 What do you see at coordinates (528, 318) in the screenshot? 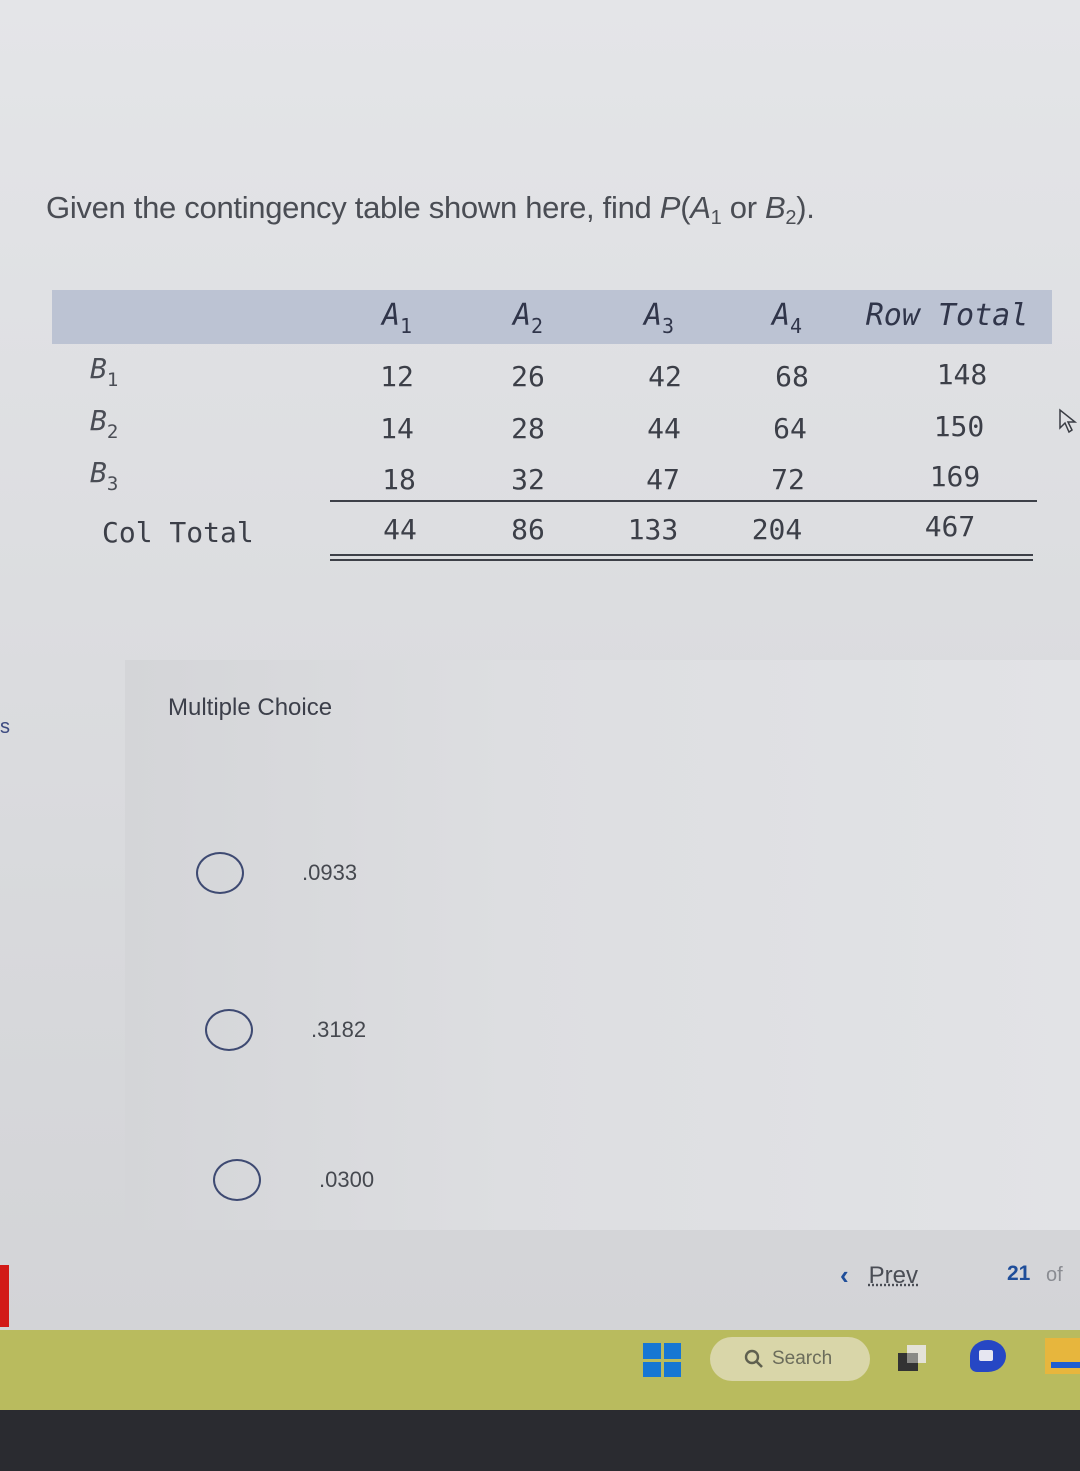
I see `col-header-a2: A2` at bounding box center [528, 318].